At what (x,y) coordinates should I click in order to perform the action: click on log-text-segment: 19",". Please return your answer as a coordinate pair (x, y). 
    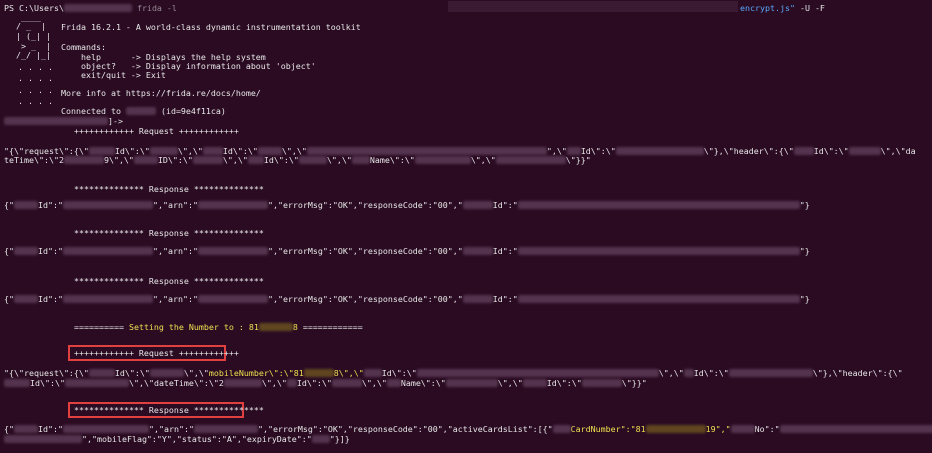
    Looking at the image, I should click on (718, 429).